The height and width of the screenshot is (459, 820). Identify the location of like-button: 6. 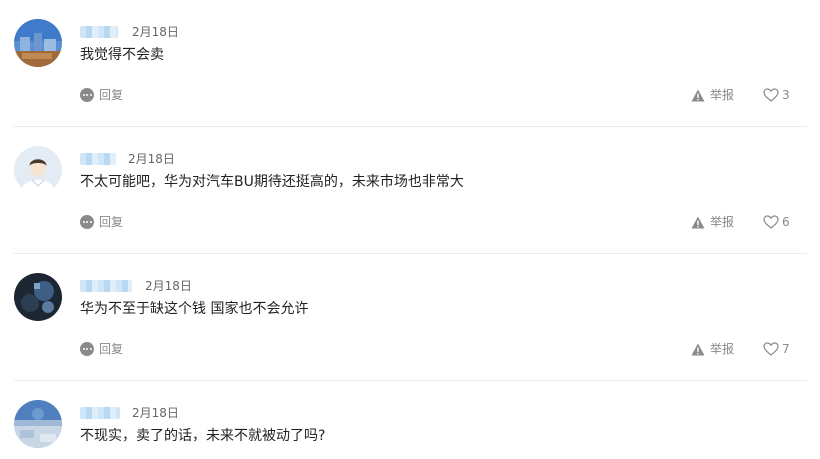
(776, 222).